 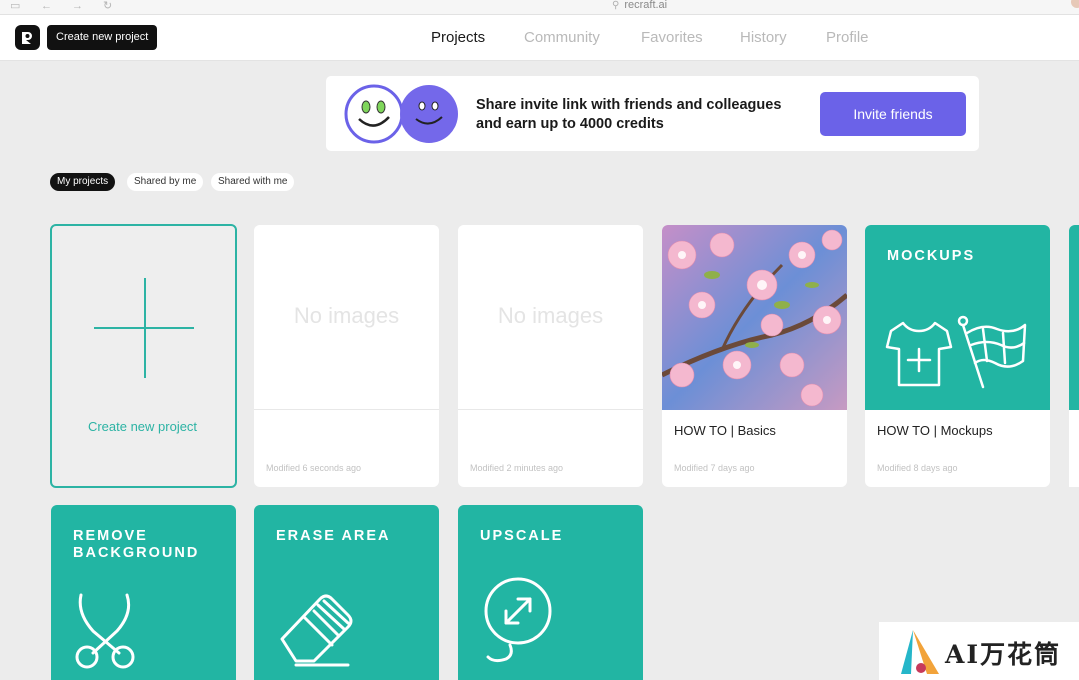 I want to click on forward-icon: →, so click(x=77, y=6).